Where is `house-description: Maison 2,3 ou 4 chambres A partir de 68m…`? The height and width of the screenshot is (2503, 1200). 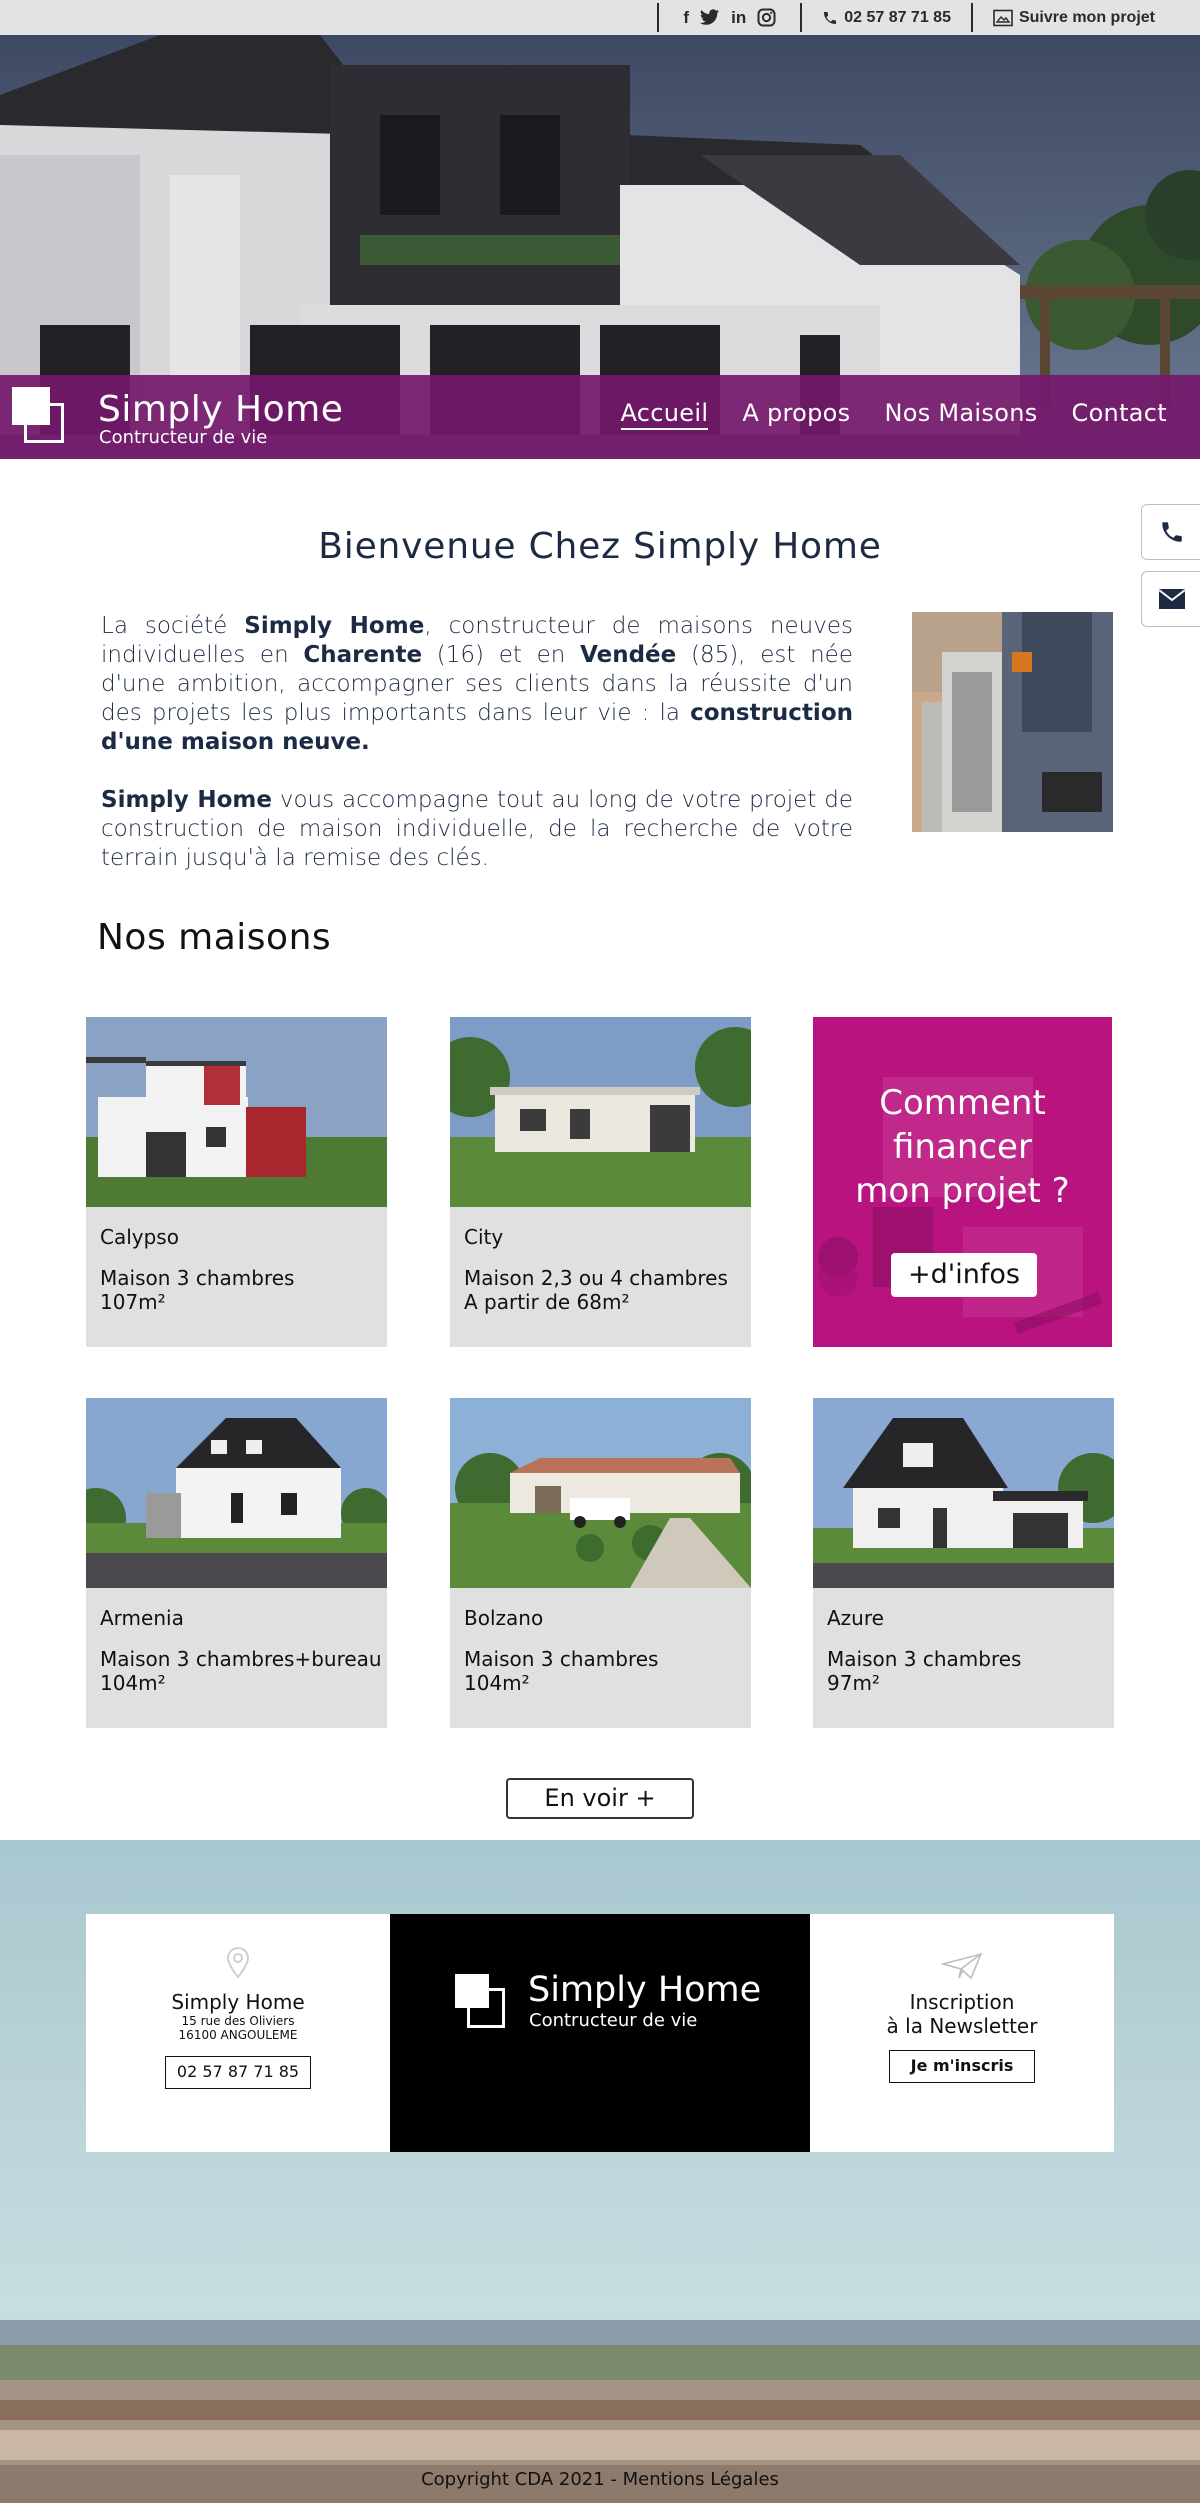 house-description: Maison 2,3 ou 4 chambres A partir de 68m… is located at coordinates (596, 1290).